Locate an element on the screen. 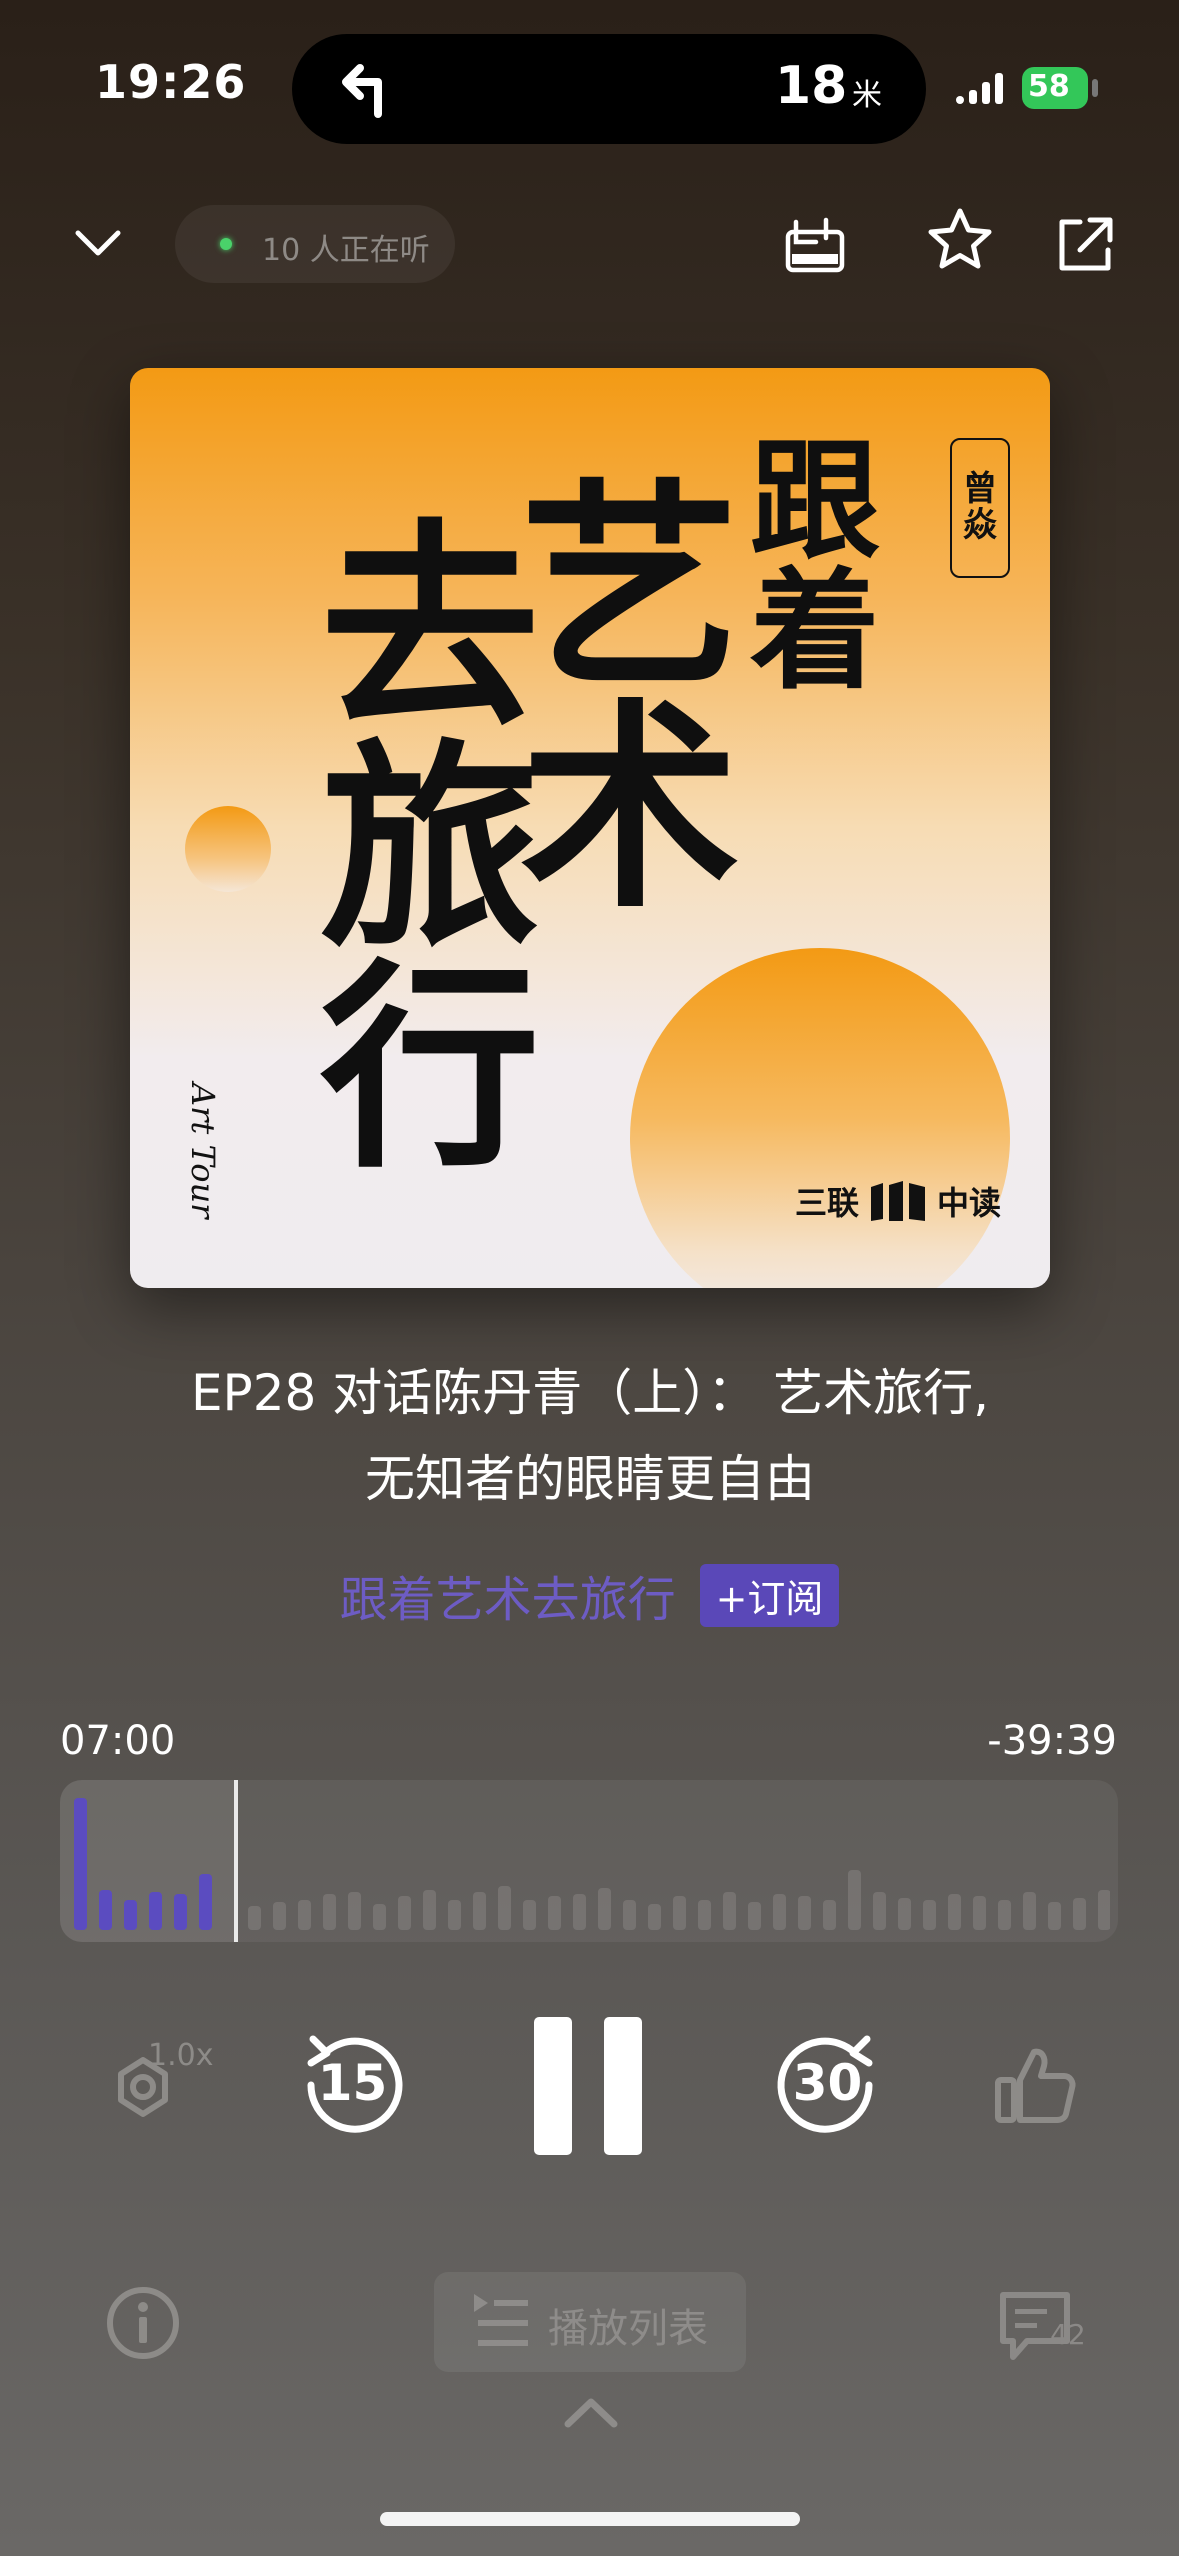 Image resolution: width=1179 pixels, height=2556 pixels. battery-cap is located at coordinates (1095, 88).